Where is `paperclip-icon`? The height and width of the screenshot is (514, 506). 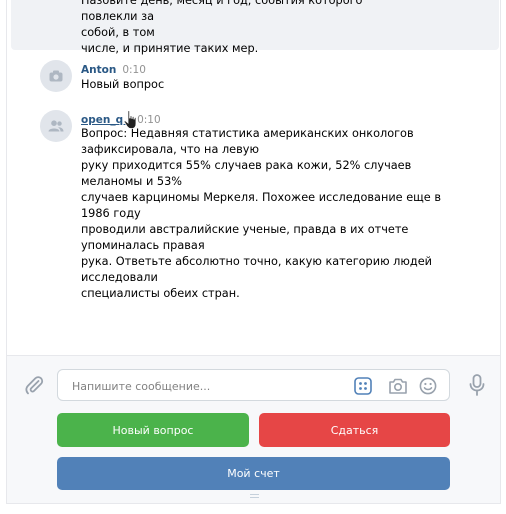 paperclip-icon is located at coordinates (34, 385).